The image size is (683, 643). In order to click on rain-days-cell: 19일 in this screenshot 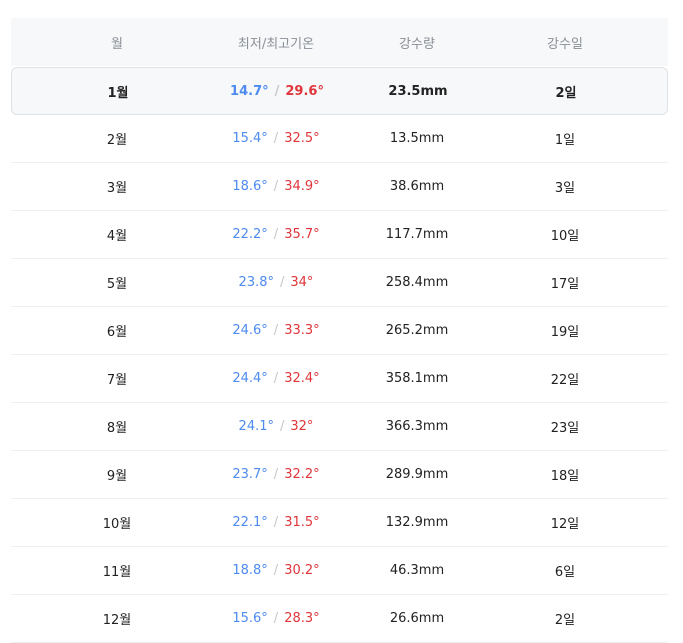, I will do `click(565, 332)`.